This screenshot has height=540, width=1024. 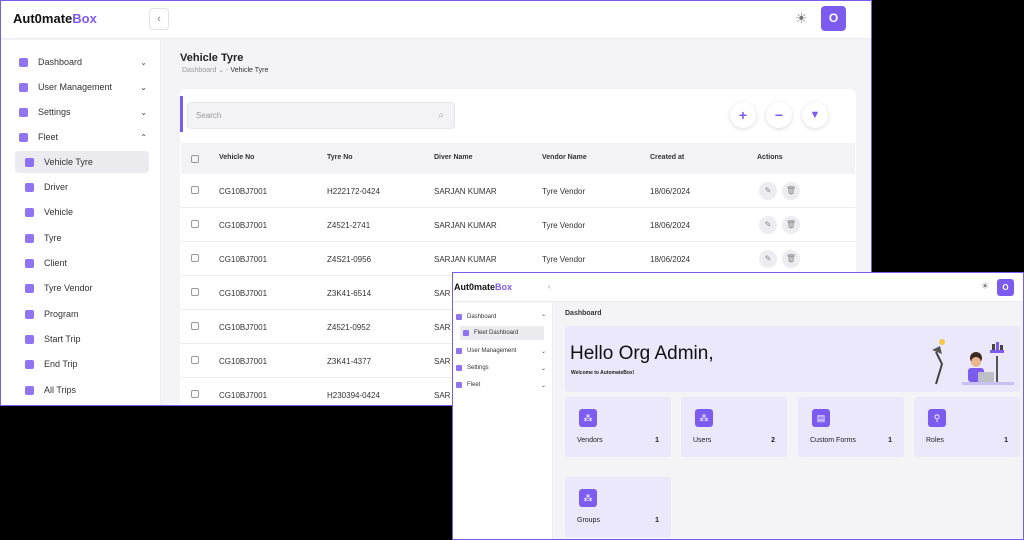 I want to click on custom-forms-icon: ▤, so click(x=821, y=418).